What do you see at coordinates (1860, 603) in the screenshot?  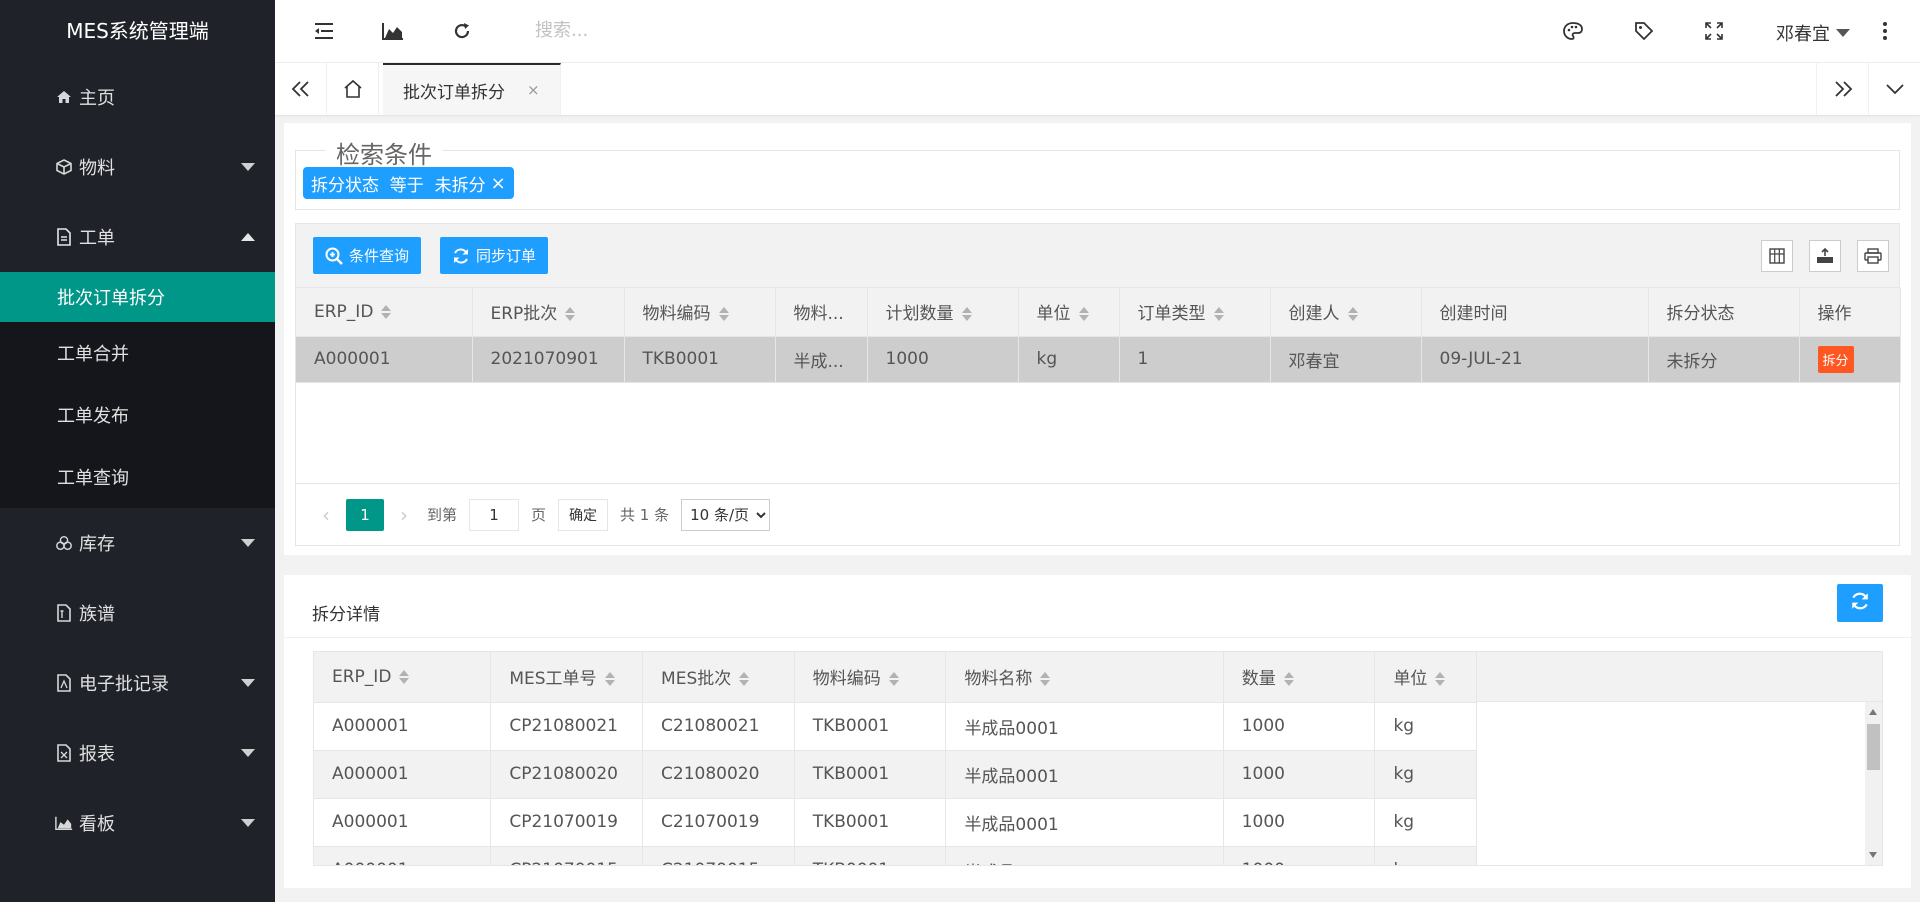 I see `refresh-button` at bounding box center [1860, 603].